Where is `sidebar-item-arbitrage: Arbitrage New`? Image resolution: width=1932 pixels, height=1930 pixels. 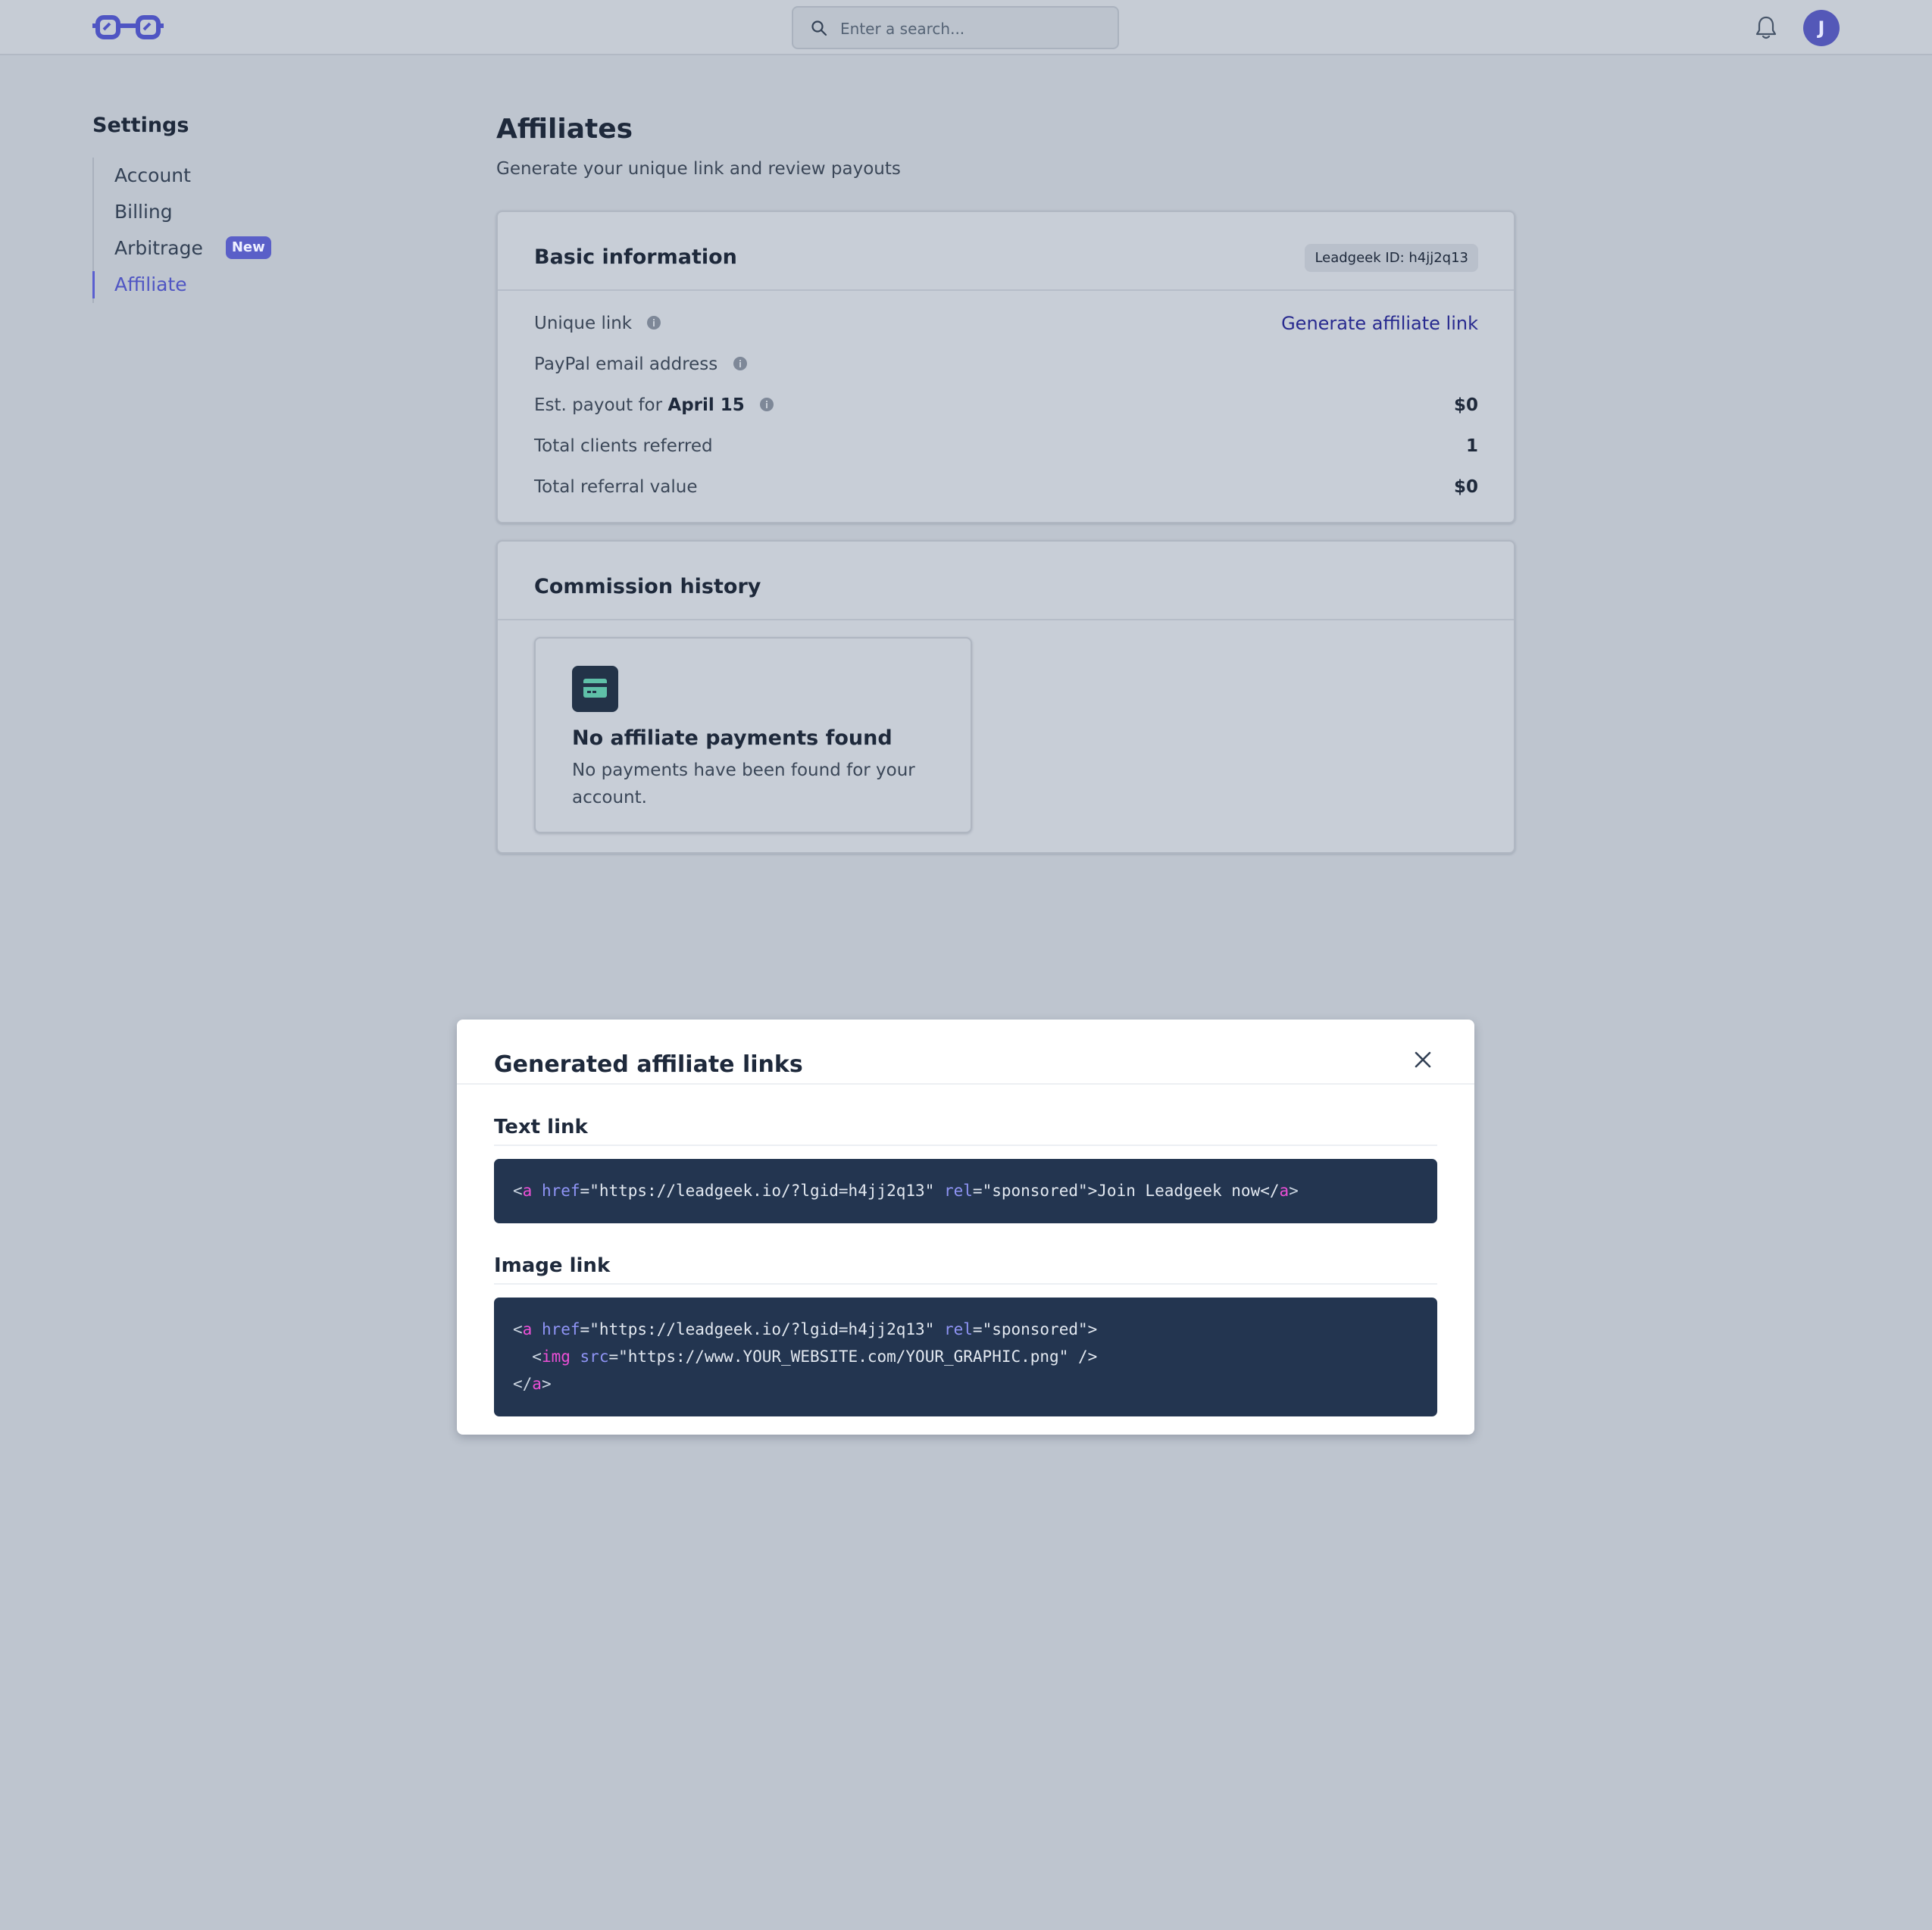
sidebar-item-arbitrage: Arbitrage New is located at coordinates (200, 248).